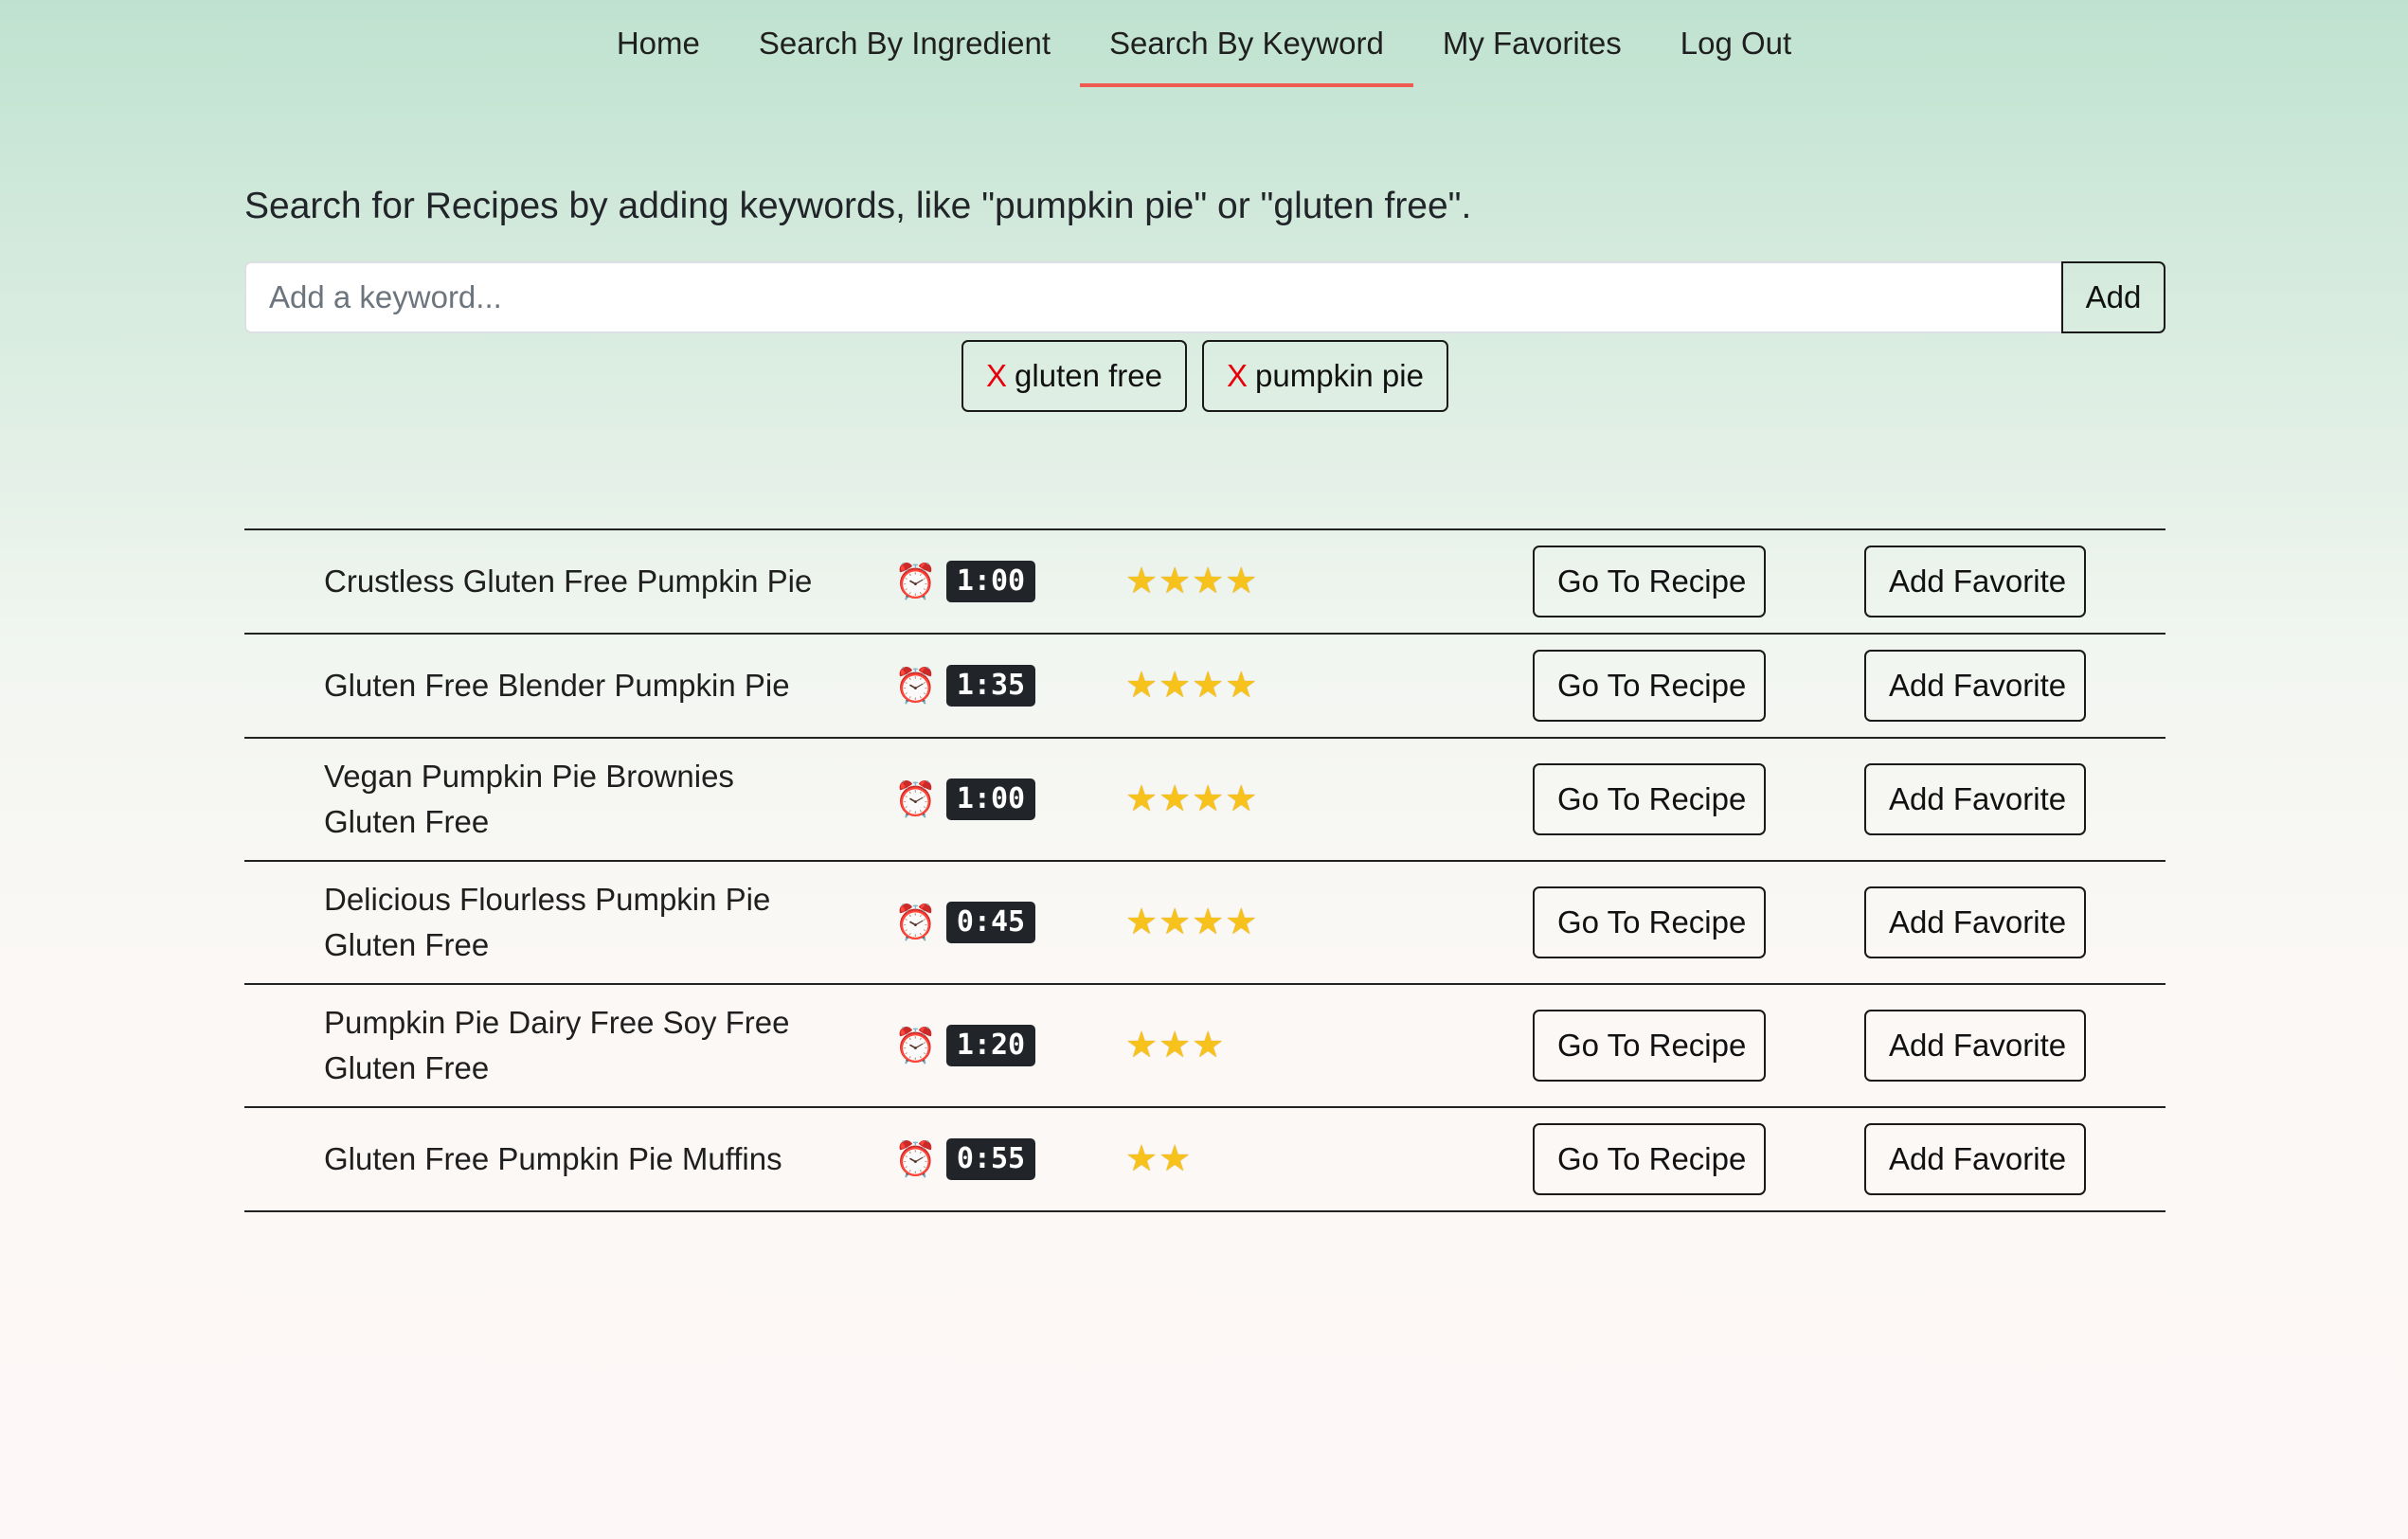 The height and width of the screenshot is (1539, 2408). I want to click on keyword-tag-gluten-free: X gluten free, so click(1074, 376).